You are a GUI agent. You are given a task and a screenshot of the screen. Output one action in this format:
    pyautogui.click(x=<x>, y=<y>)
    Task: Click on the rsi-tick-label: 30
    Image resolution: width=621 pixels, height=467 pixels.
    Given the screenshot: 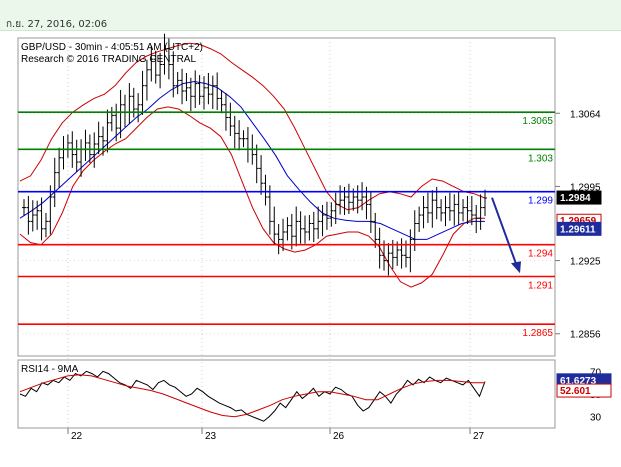 What is the action you would take?
    pyautogui.click(x=596, y=418)
    